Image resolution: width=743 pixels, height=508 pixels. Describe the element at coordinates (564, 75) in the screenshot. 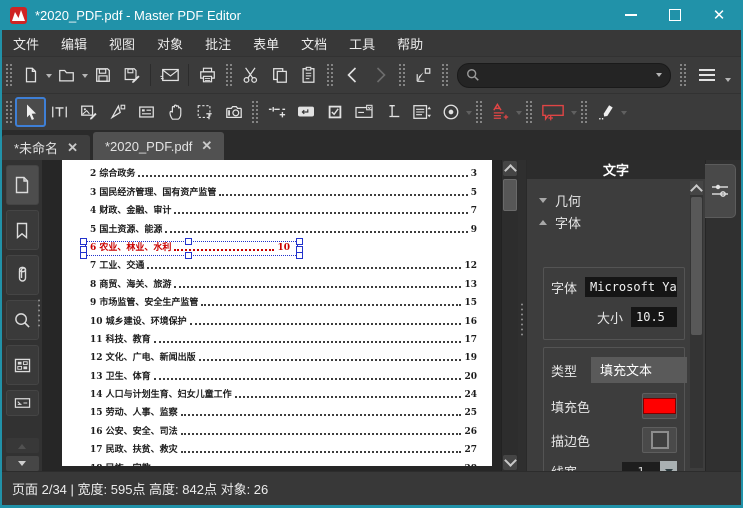

I see `search-input` at that location.